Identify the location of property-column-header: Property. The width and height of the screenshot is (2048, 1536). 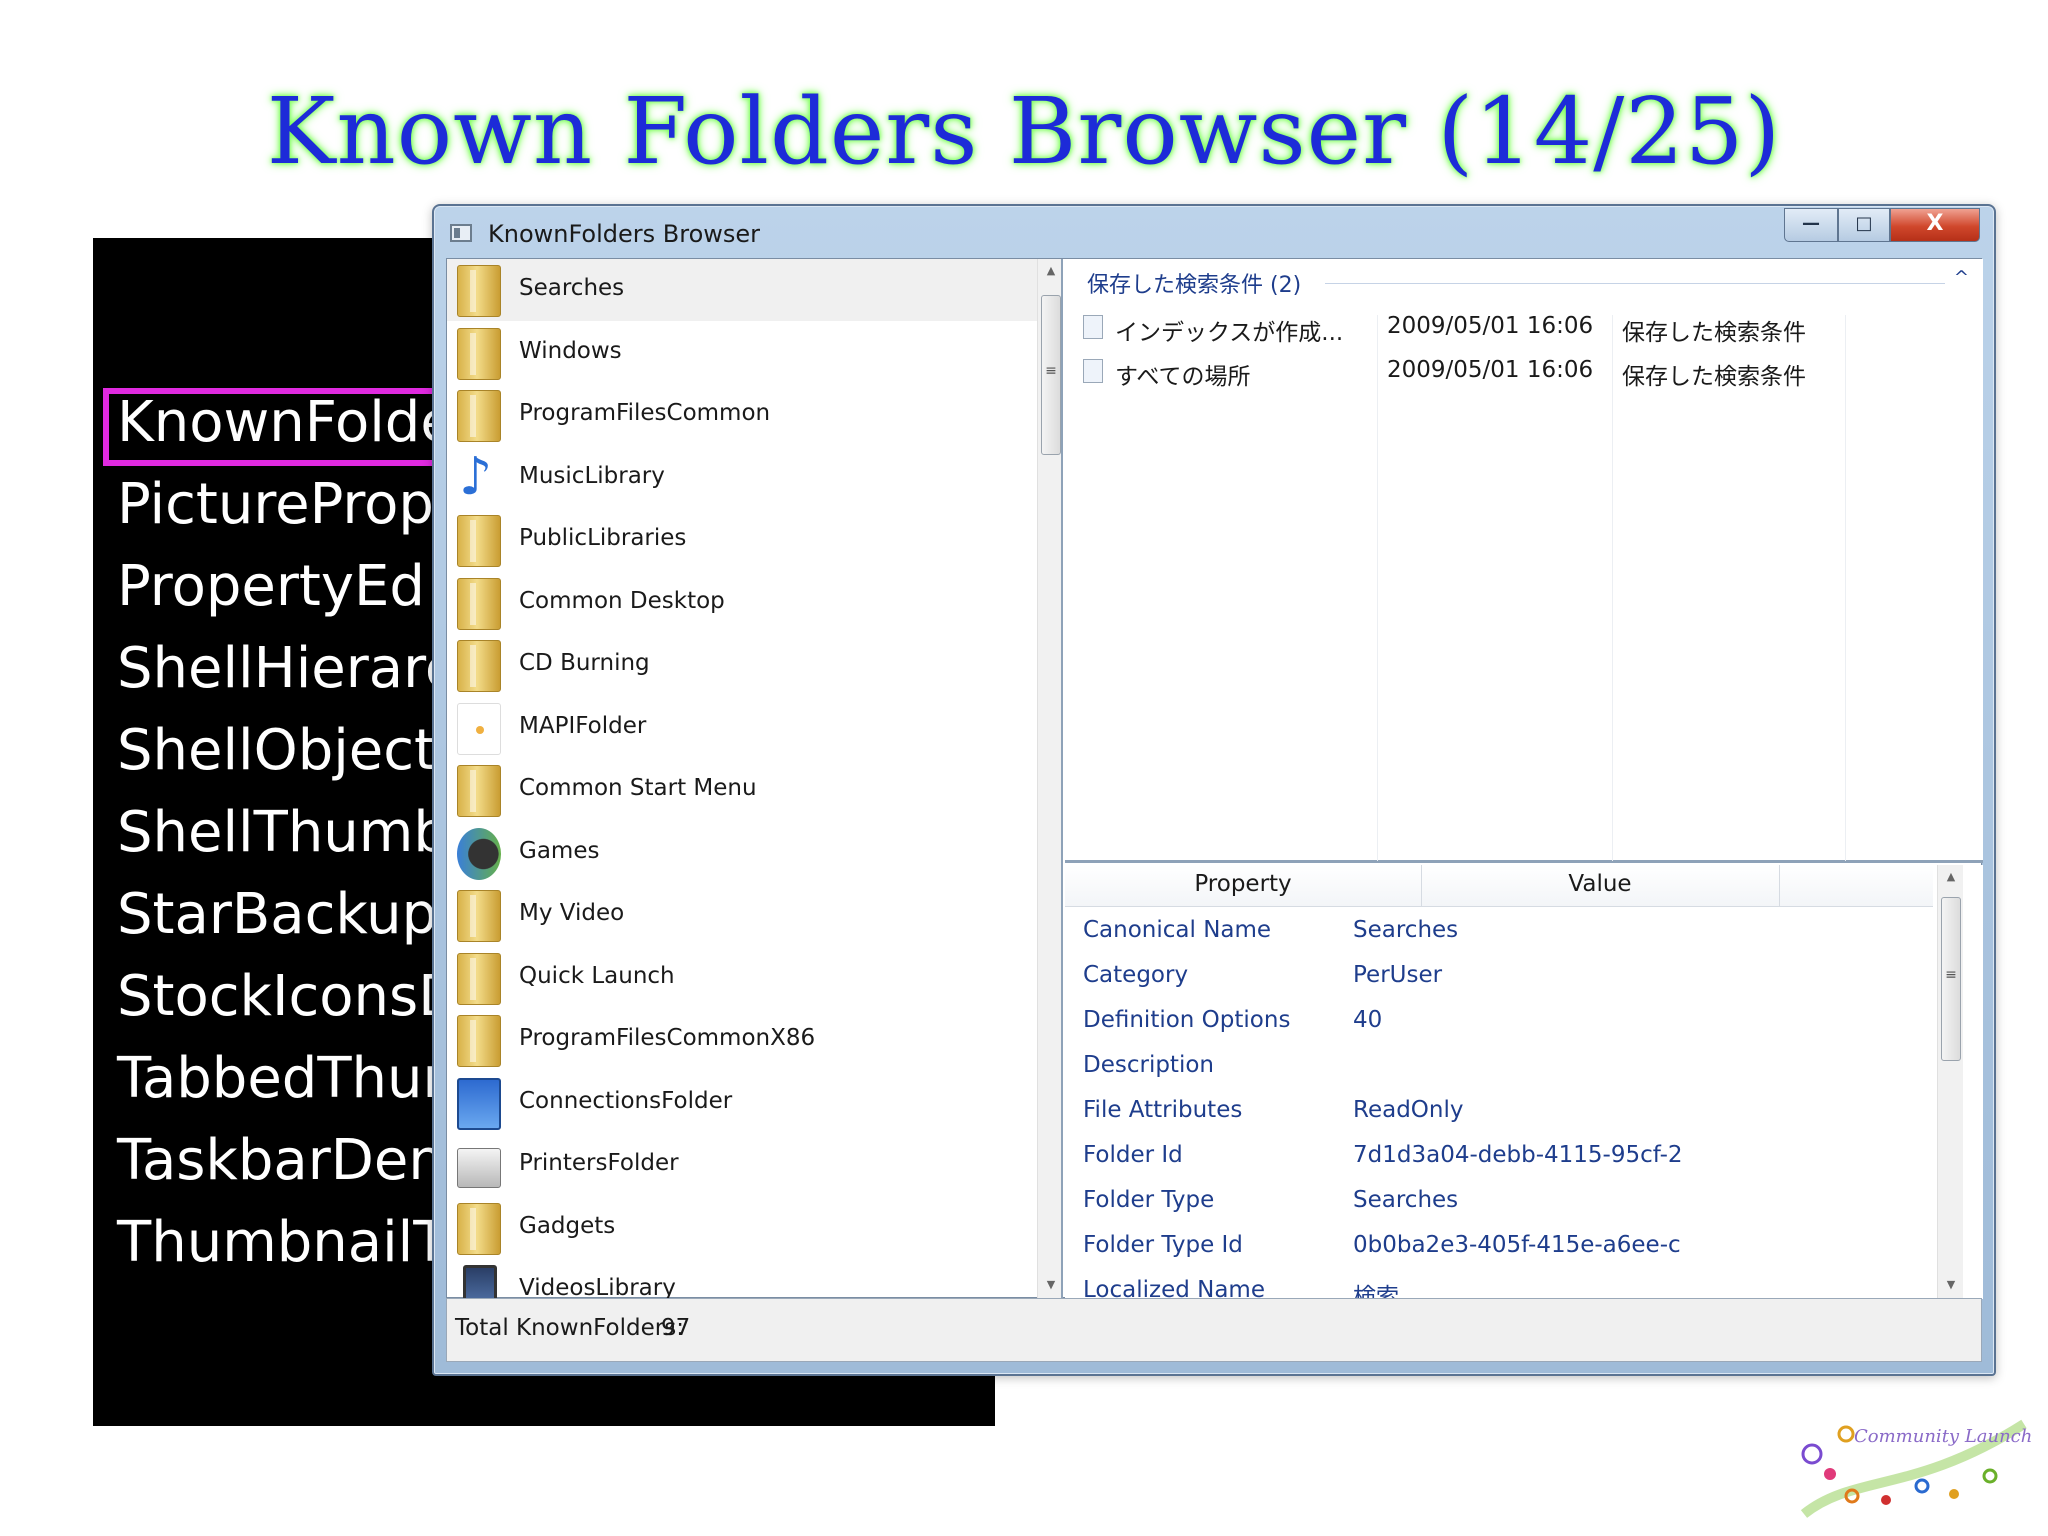
(1243, 884).